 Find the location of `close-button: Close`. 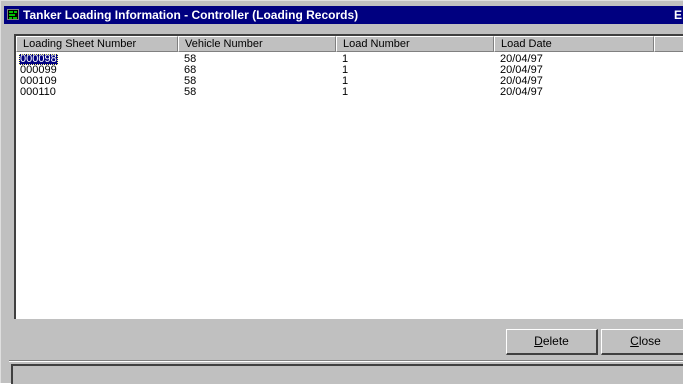

close-button: Close is located at coordinates (642, 342).